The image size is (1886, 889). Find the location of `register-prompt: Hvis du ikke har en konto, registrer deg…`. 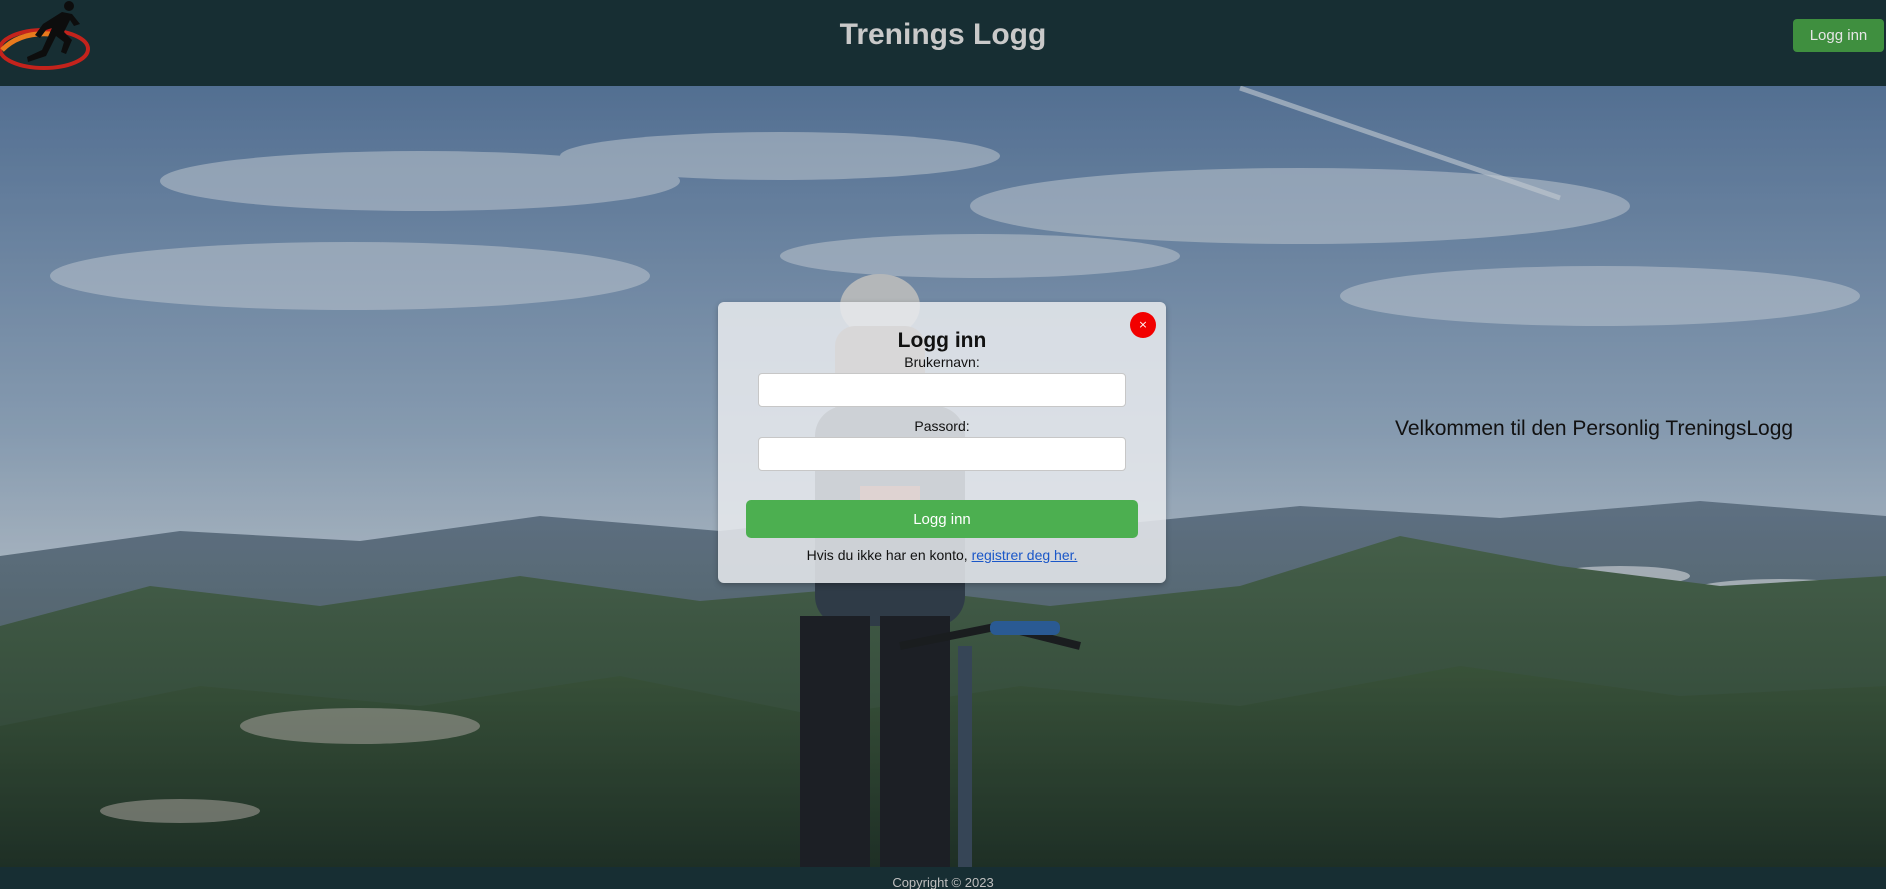

register-prompt: Hvis du ikke har en konto, registrer deg… is located at coordinates (942, 555).